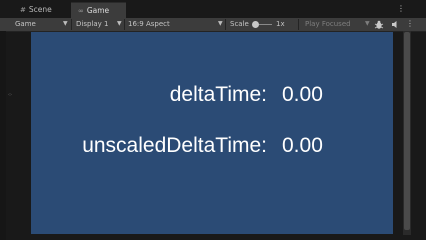  I want to click on toolbar-more-icon: ⋮, so click(410, 24).